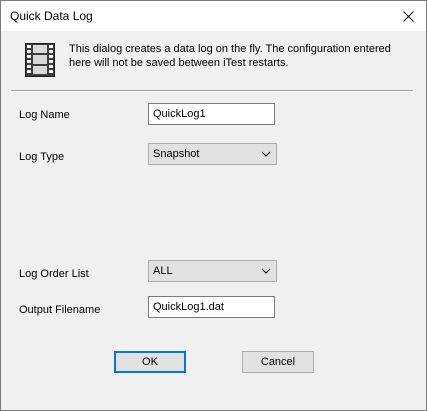 The image size is (427, 411). I want to click on output-filename-value: QuickLog1.dat, so click(188, 307).